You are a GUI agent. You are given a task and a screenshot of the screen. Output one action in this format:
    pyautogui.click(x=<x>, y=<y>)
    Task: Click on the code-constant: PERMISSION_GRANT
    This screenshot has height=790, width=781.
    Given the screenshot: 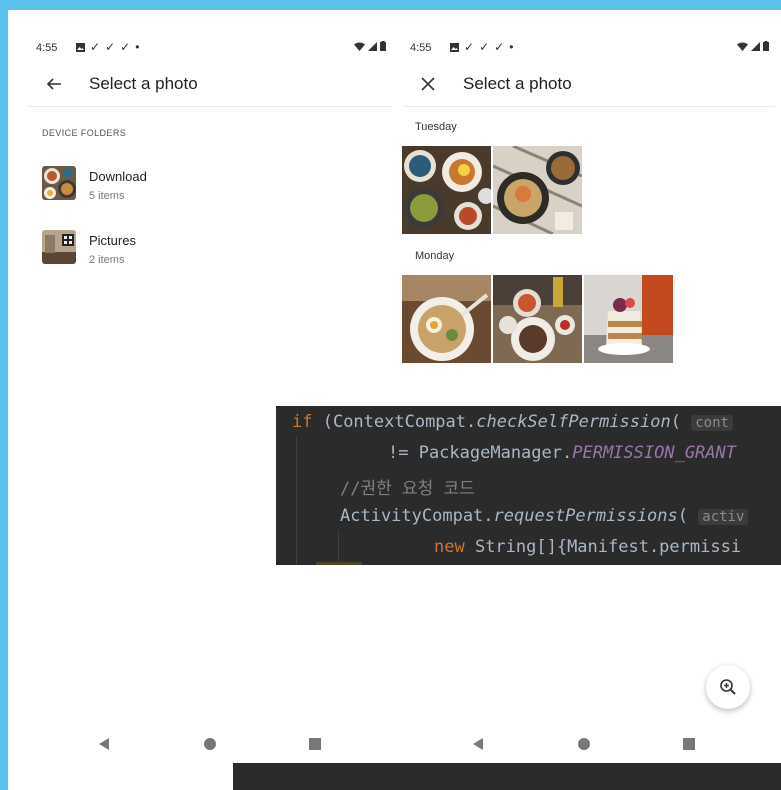 What is the action you would take?
    pyautogui.click(x=654, y=453)
    